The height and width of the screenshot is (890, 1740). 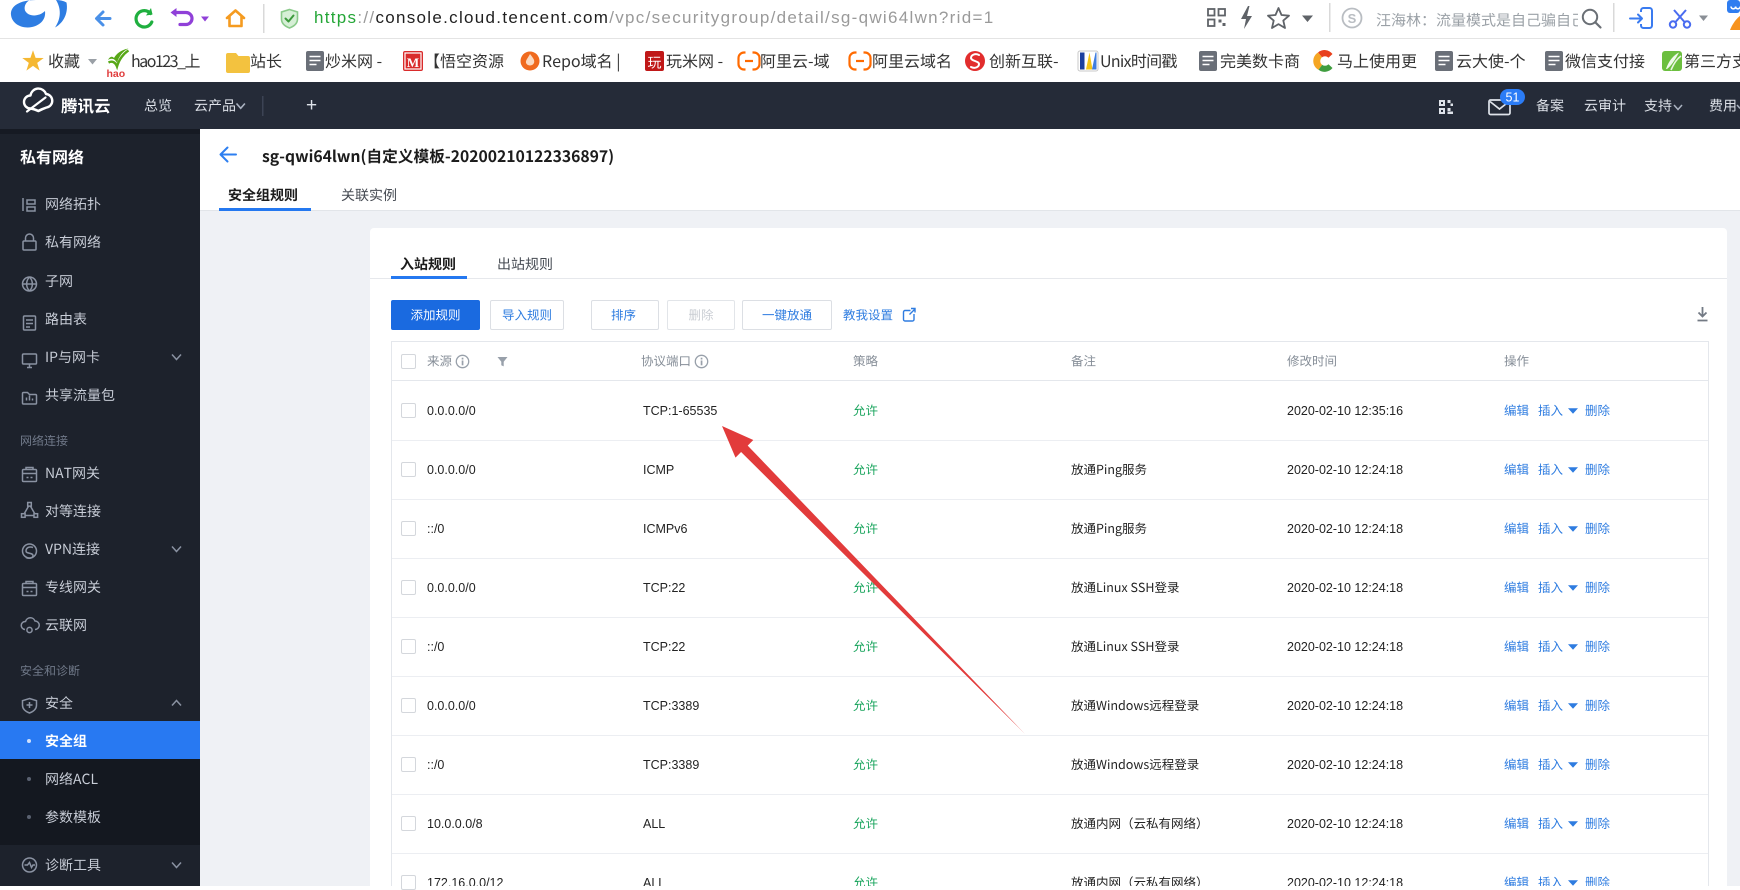 What do you see at coordinates (665, 529) in the screenshot?
I see `svg-text: ICMPv6` at bounding box center [665, 529].